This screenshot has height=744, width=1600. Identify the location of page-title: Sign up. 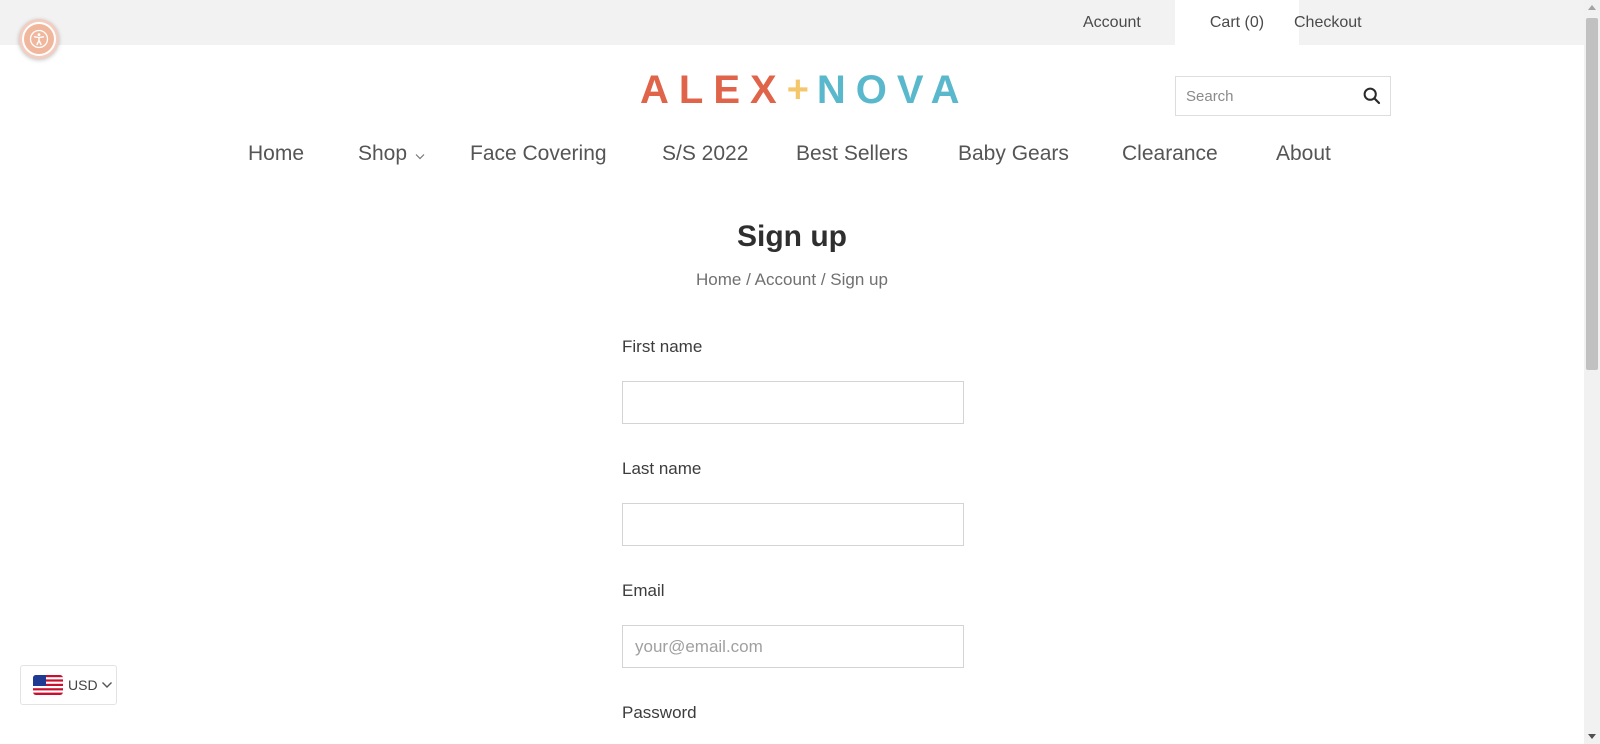
(792, 236).